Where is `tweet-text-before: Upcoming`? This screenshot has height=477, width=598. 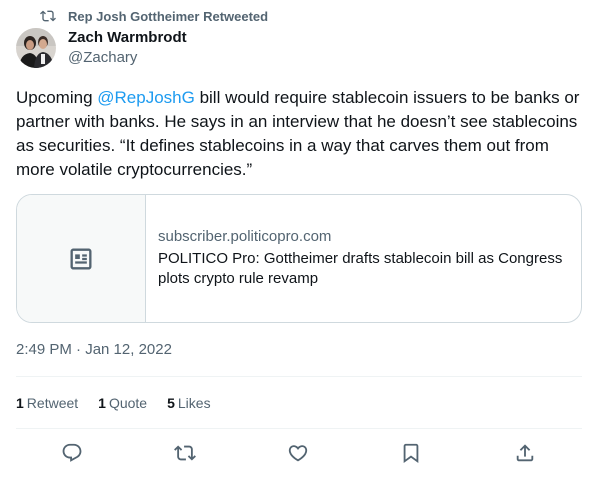
tweet-text-before: Upcoming is located at coordinates (57, 97).